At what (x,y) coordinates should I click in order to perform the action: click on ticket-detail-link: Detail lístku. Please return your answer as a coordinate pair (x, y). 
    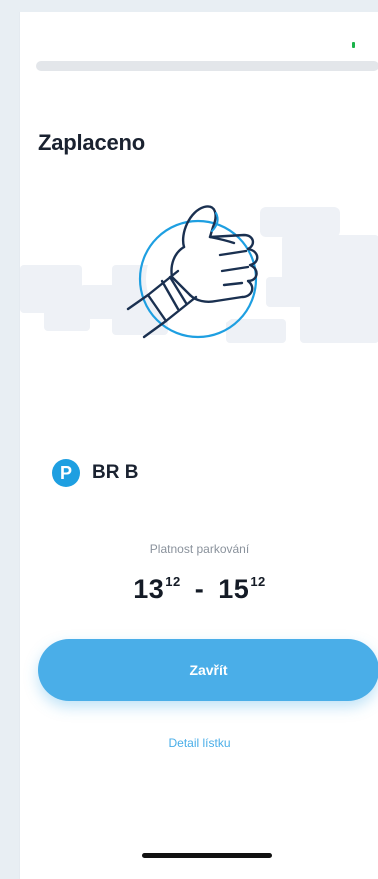
    Looking at the image, I should click on (199, 743).